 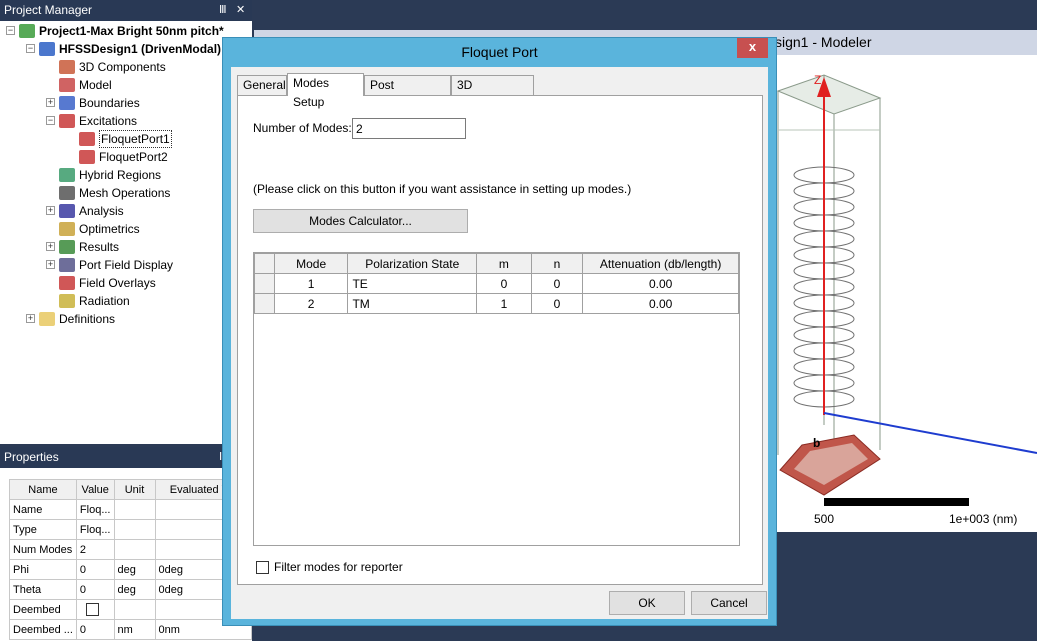 I want to click on tree-item: + Port Field Display, so click(x=126, y=265).